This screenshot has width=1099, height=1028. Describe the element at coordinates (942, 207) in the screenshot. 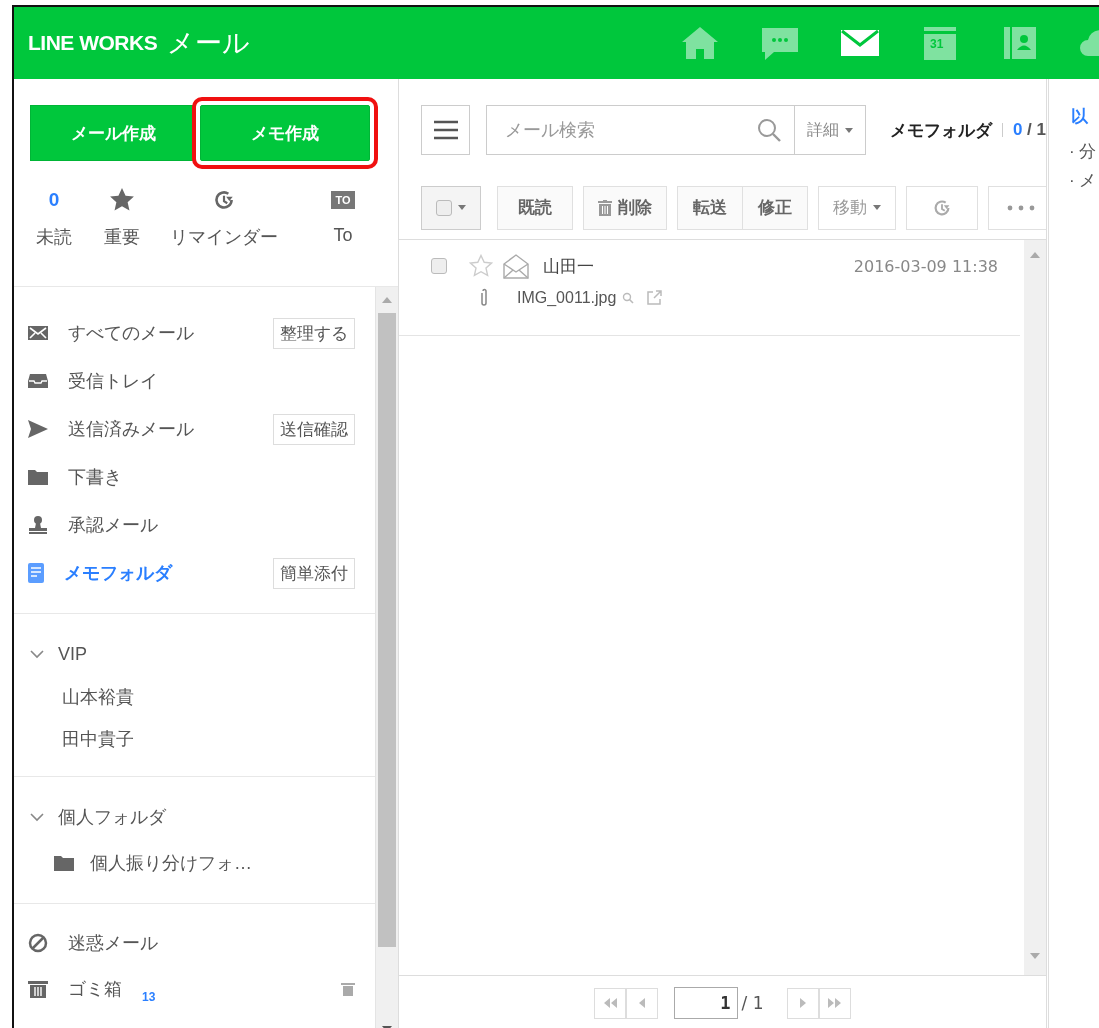

I see `reminder-button` at that location.